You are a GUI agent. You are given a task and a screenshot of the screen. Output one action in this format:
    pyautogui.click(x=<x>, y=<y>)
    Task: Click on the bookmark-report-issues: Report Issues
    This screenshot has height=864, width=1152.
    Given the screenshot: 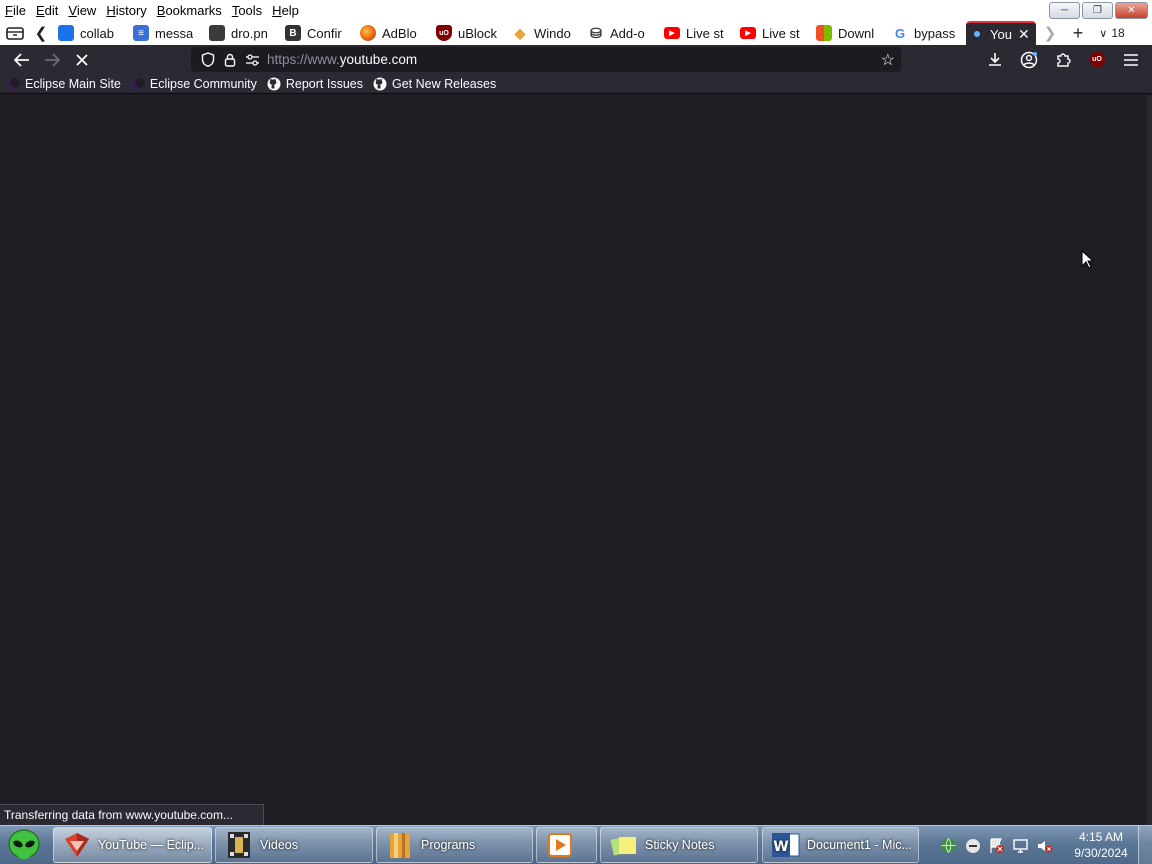 What is the action you would take?
    pyautogui.click(x=315, y=84)
    